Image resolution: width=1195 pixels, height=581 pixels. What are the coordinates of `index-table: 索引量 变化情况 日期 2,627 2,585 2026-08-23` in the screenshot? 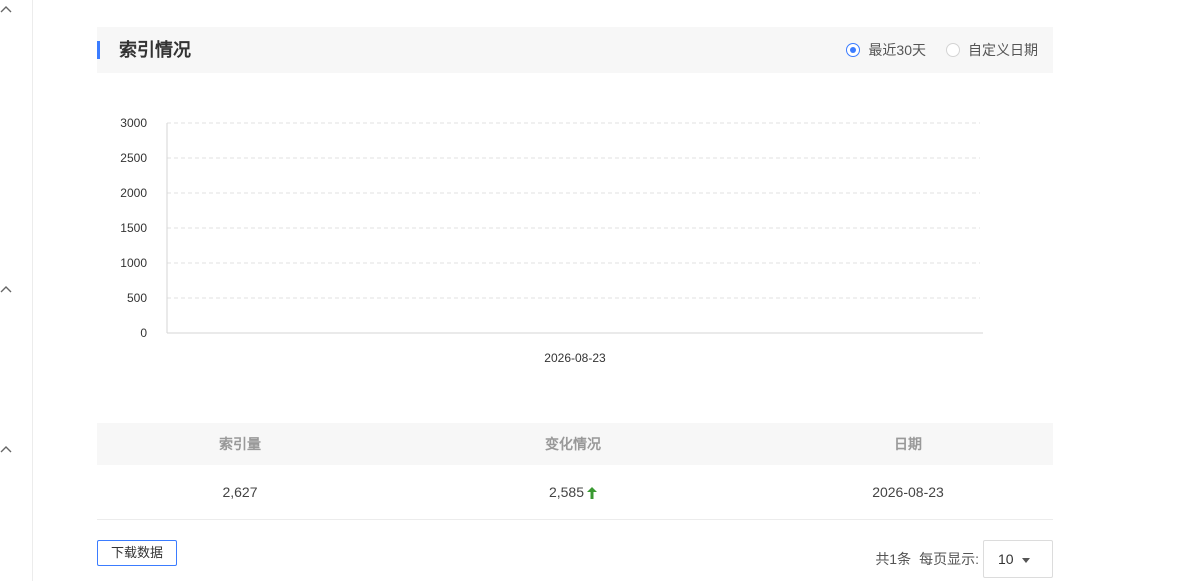 It's located at (575, 471).